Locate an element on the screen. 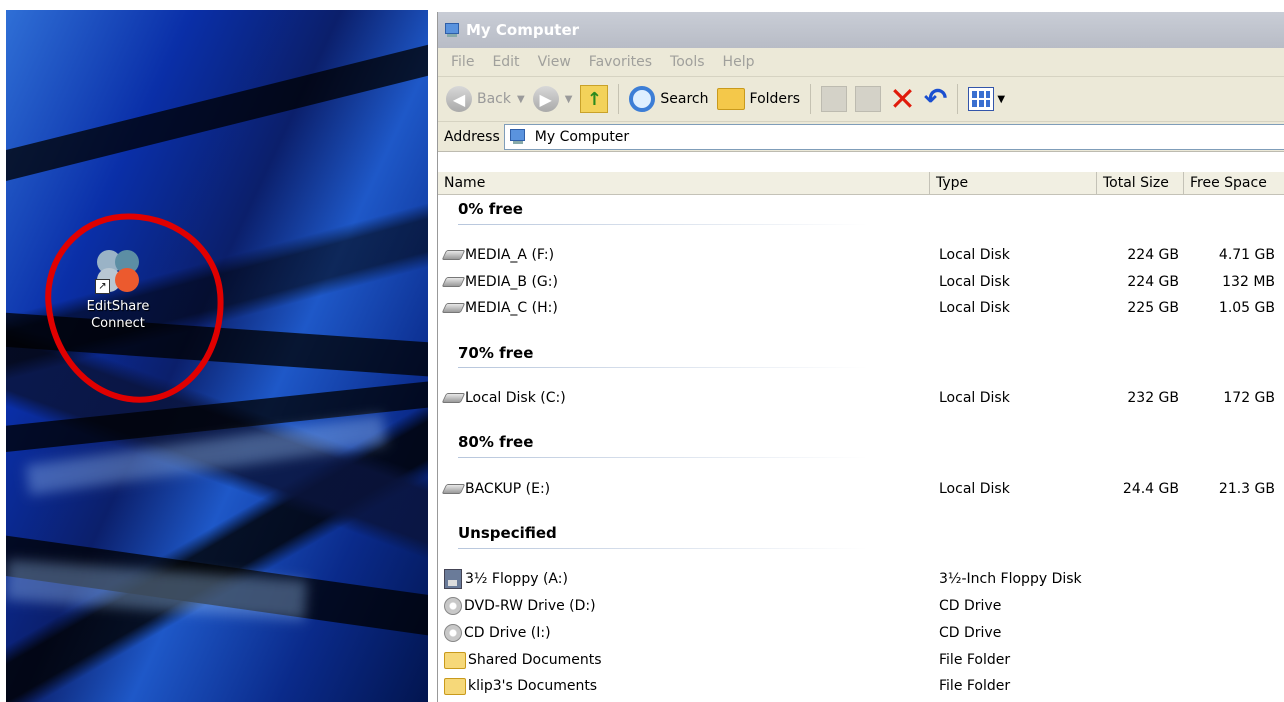  list-item: klip3's Documents File Folder is located at coordinates (861, 686).